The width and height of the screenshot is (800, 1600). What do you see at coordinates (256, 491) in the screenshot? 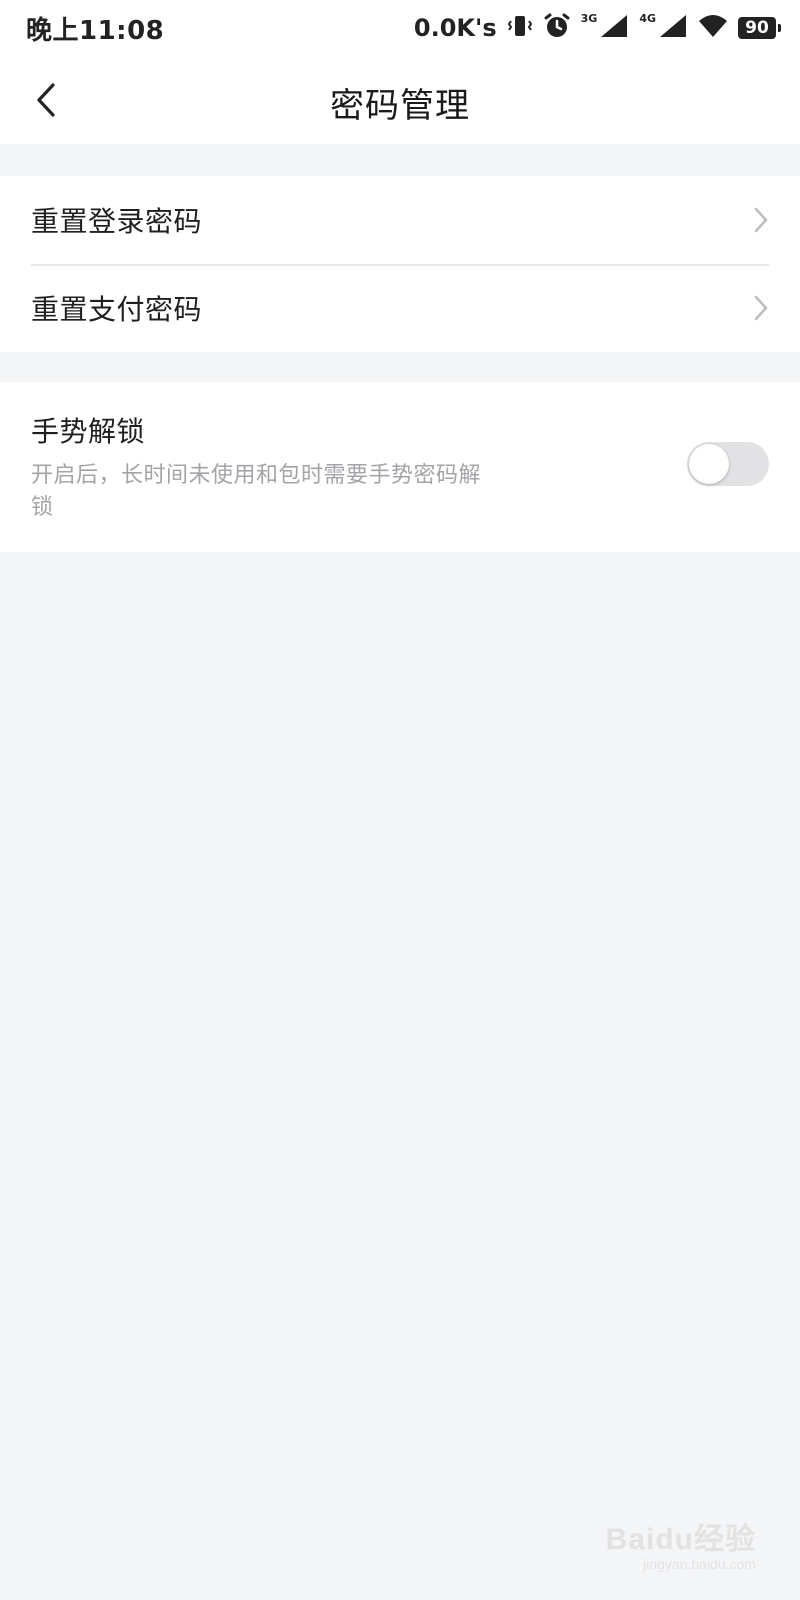
I see `gesture-unlock-description: 开启后，长时间未使用和包时需要手势密码解锁` at bounding box center [256, 491].